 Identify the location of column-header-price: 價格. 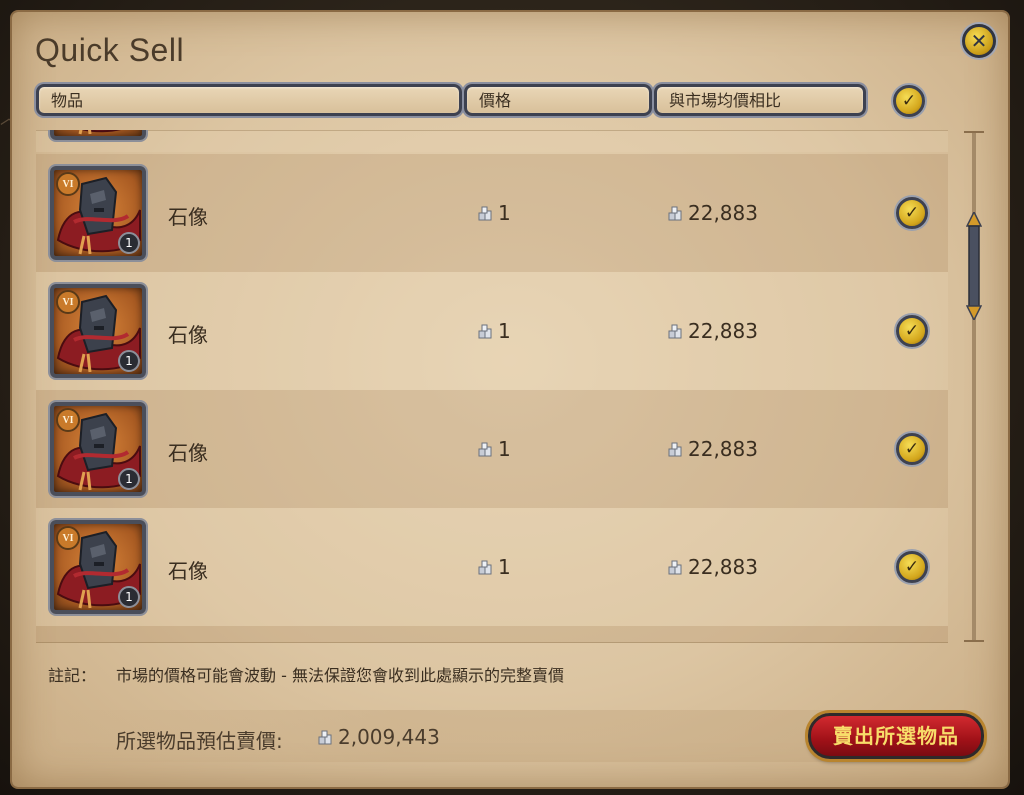
(558, 100).